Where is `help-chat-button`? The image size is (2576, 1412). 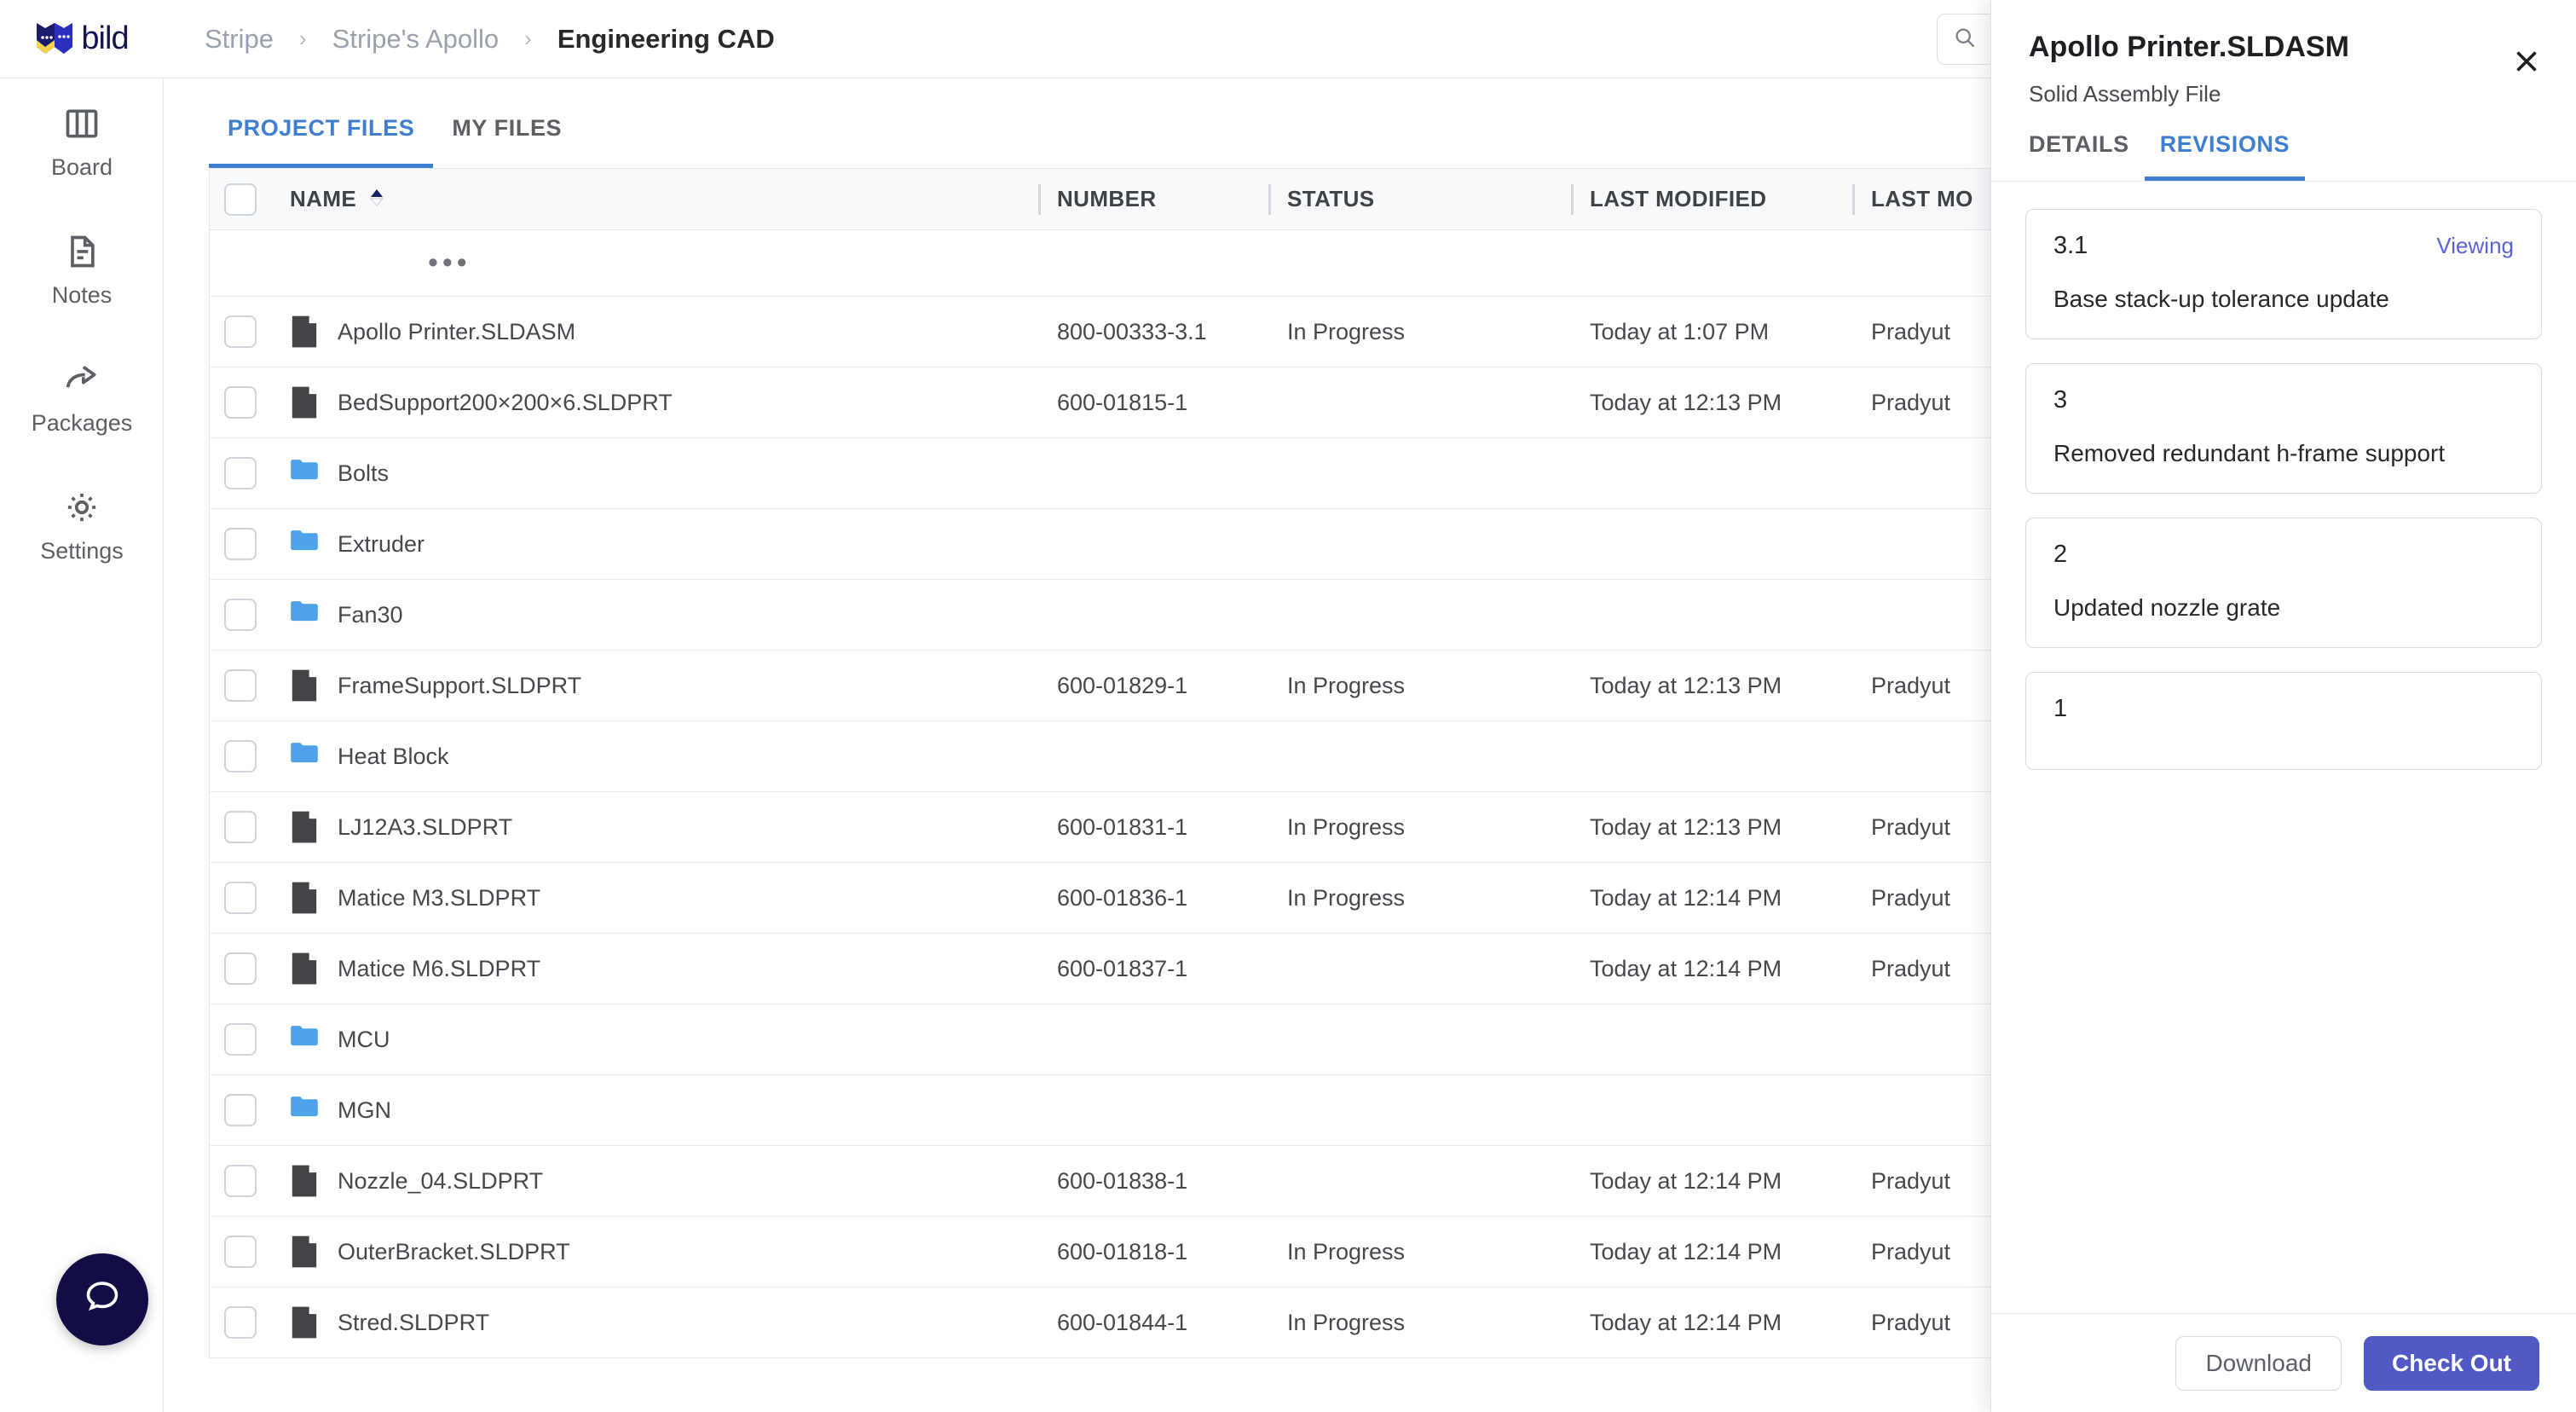
help-chat-button is located at coordinates (102, 1299).